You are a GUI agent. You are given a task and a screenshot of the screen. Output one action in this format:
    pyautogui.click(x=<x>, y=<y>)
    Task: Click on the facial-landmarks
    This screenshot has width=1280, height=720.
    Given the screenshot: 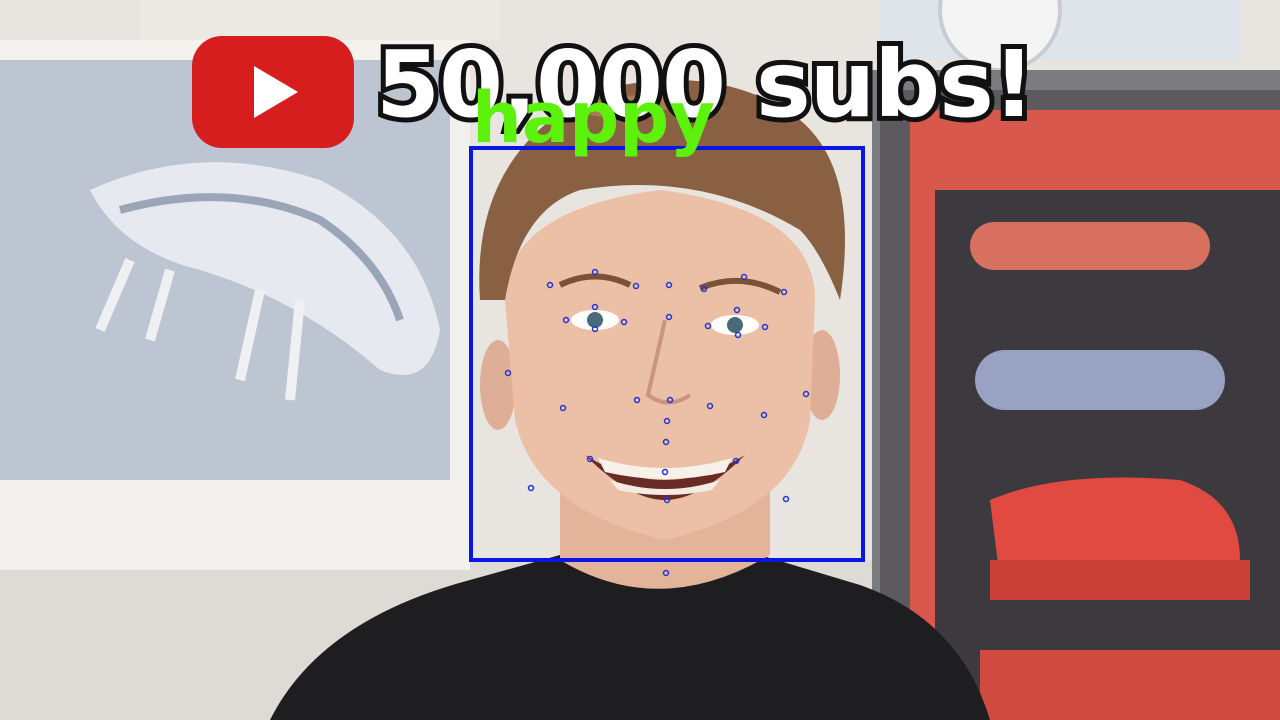 What is the action you would take?
    pyautogui.click(x=657, y=422)
    